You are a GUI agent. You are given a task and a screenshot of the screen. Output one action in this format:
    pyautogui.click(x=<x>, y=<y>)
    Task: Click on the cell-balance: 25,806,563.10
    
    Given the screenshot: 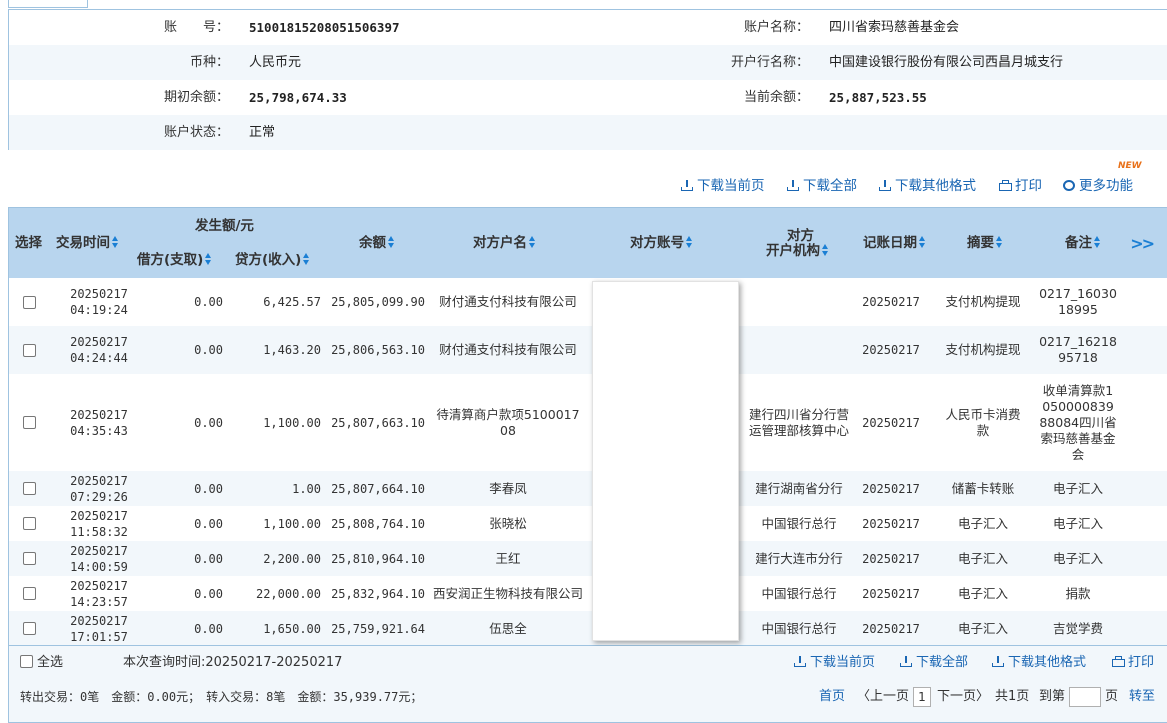 What is the action you would take?
    pyautogui.click(x=378, y=350)
    